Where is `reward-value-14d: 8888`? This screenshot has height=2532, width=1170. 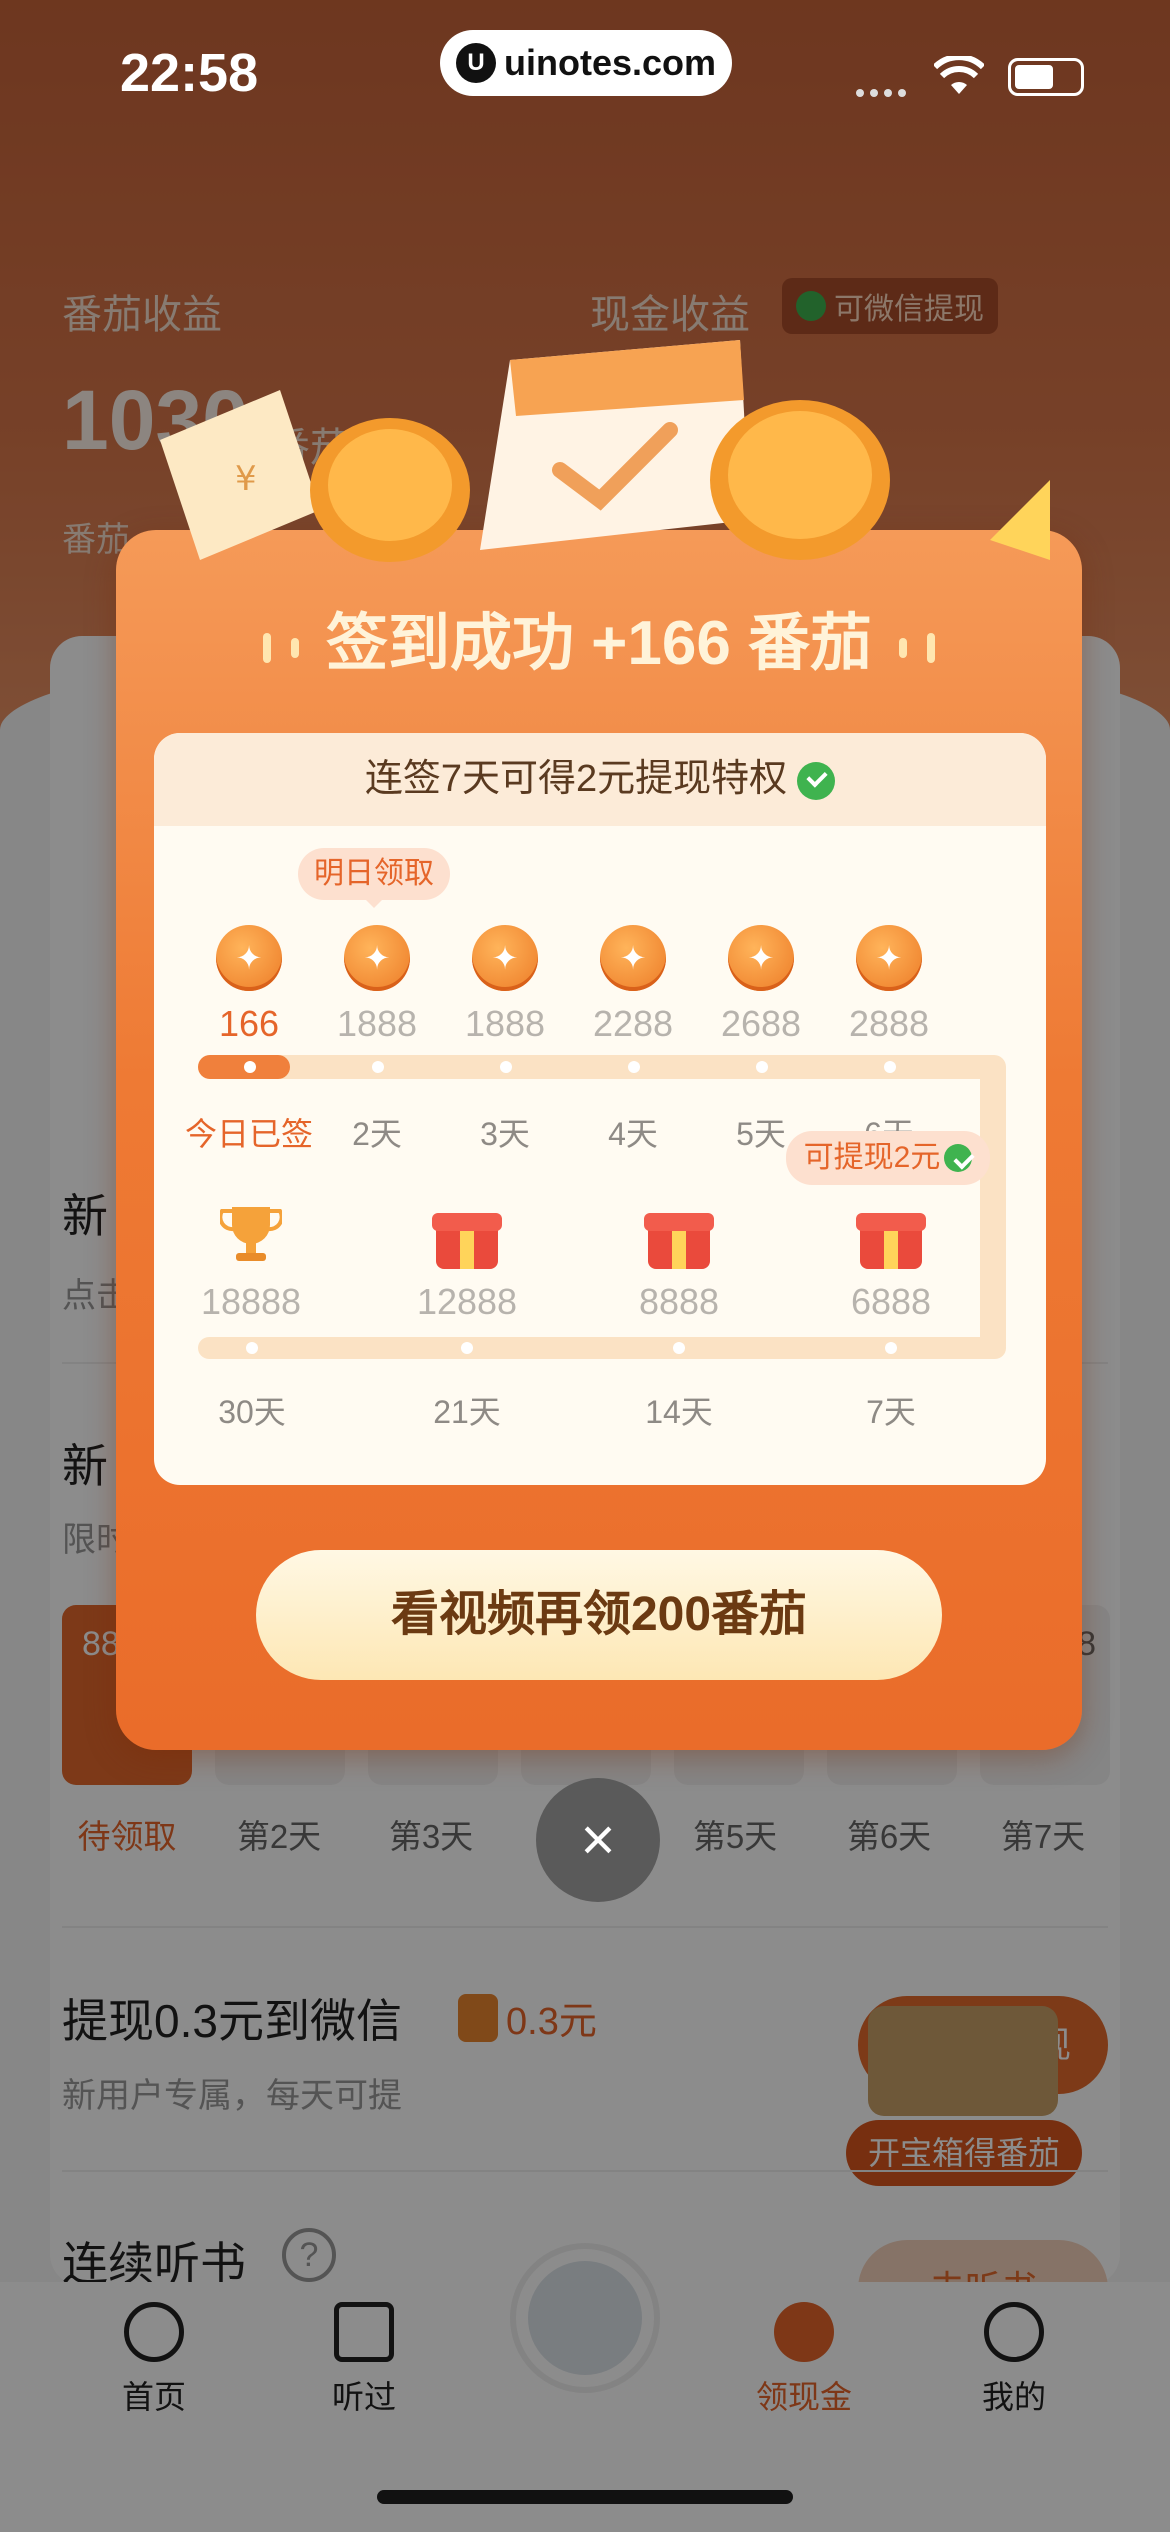 reward-value-14d: 8888 is located at coordinates (679, 1301).